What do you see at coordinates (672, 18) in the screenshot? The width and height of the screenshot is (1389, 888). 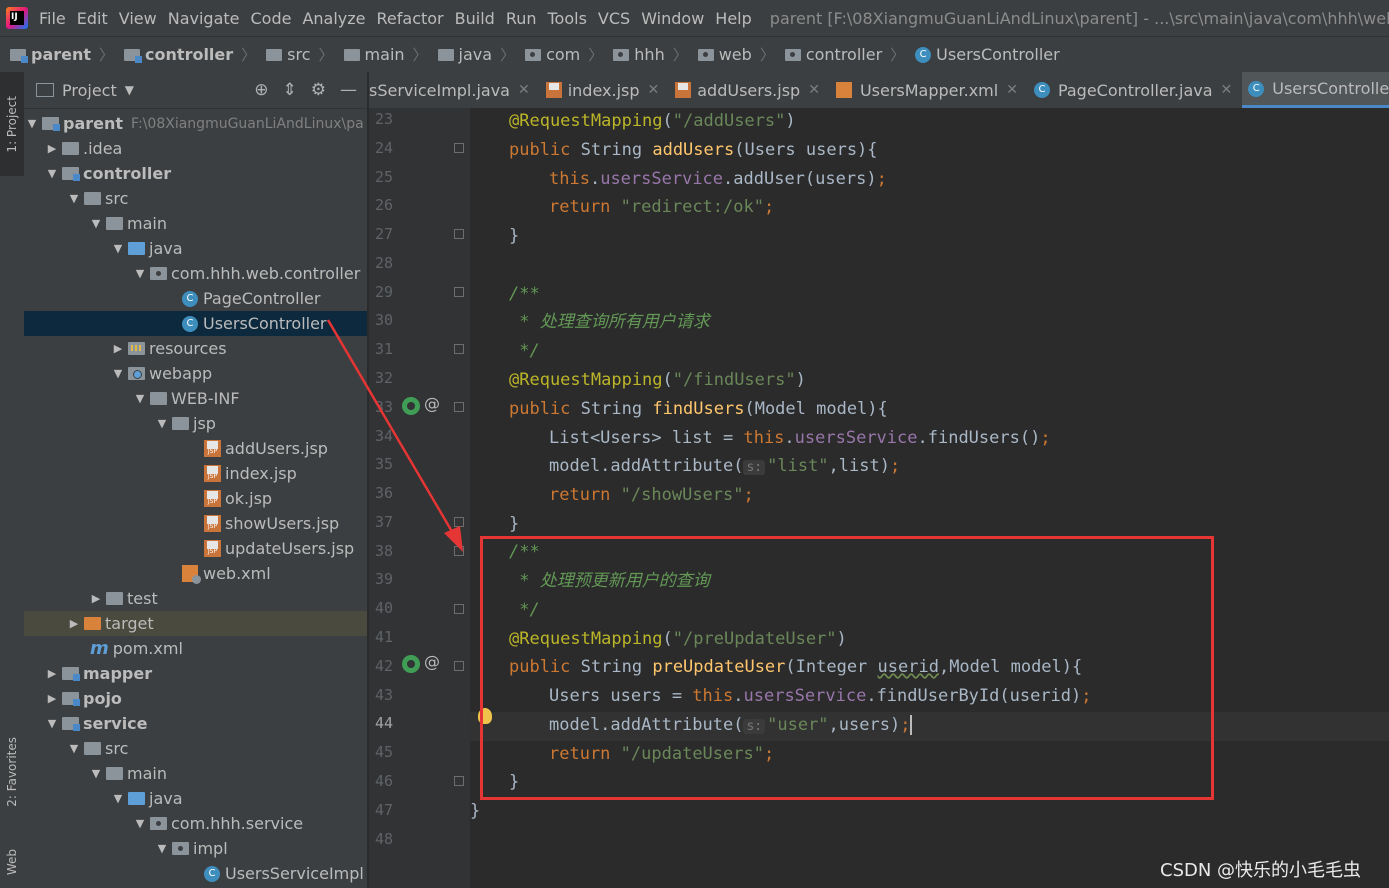 I see `menu-window: Window` at bounding box center [672, 18].